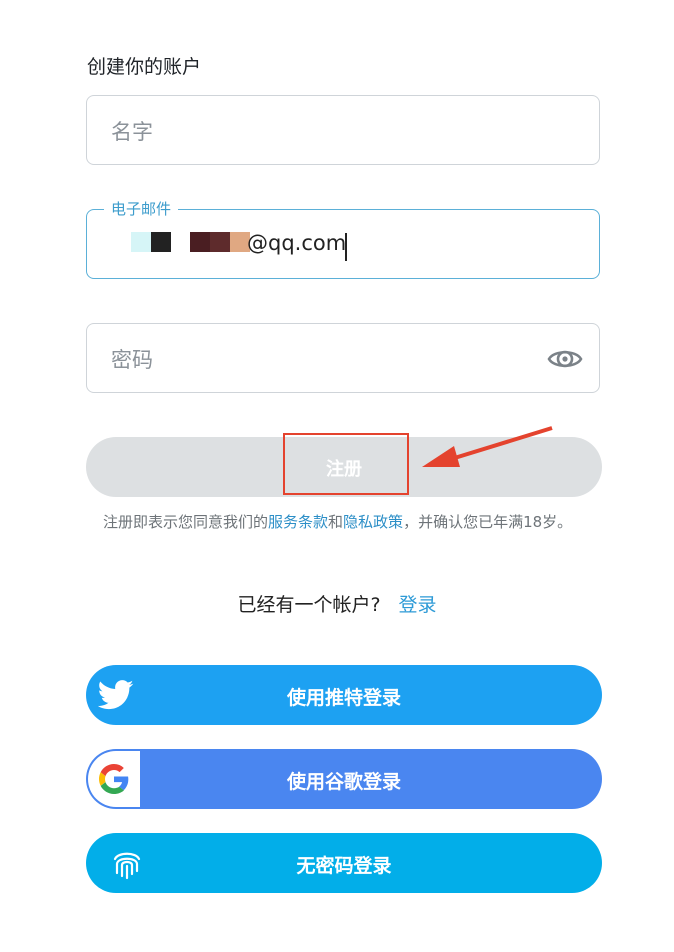 The height and width of the screenshot is (952, 674). Describe the element at coordinates (343, 698) in the screenshot. I see `twitter-login-label: 使用推特登录` at that location.